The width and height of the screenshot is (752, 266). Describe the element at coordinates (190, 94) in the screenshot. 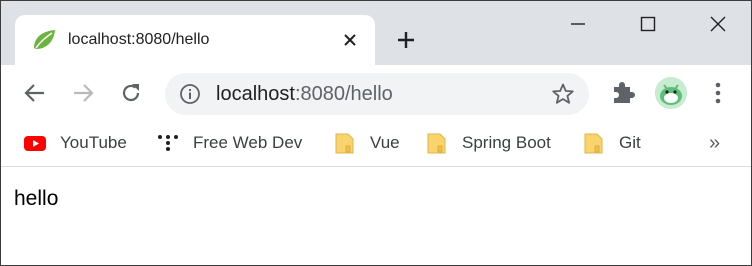

I see `info-icon` at that location.